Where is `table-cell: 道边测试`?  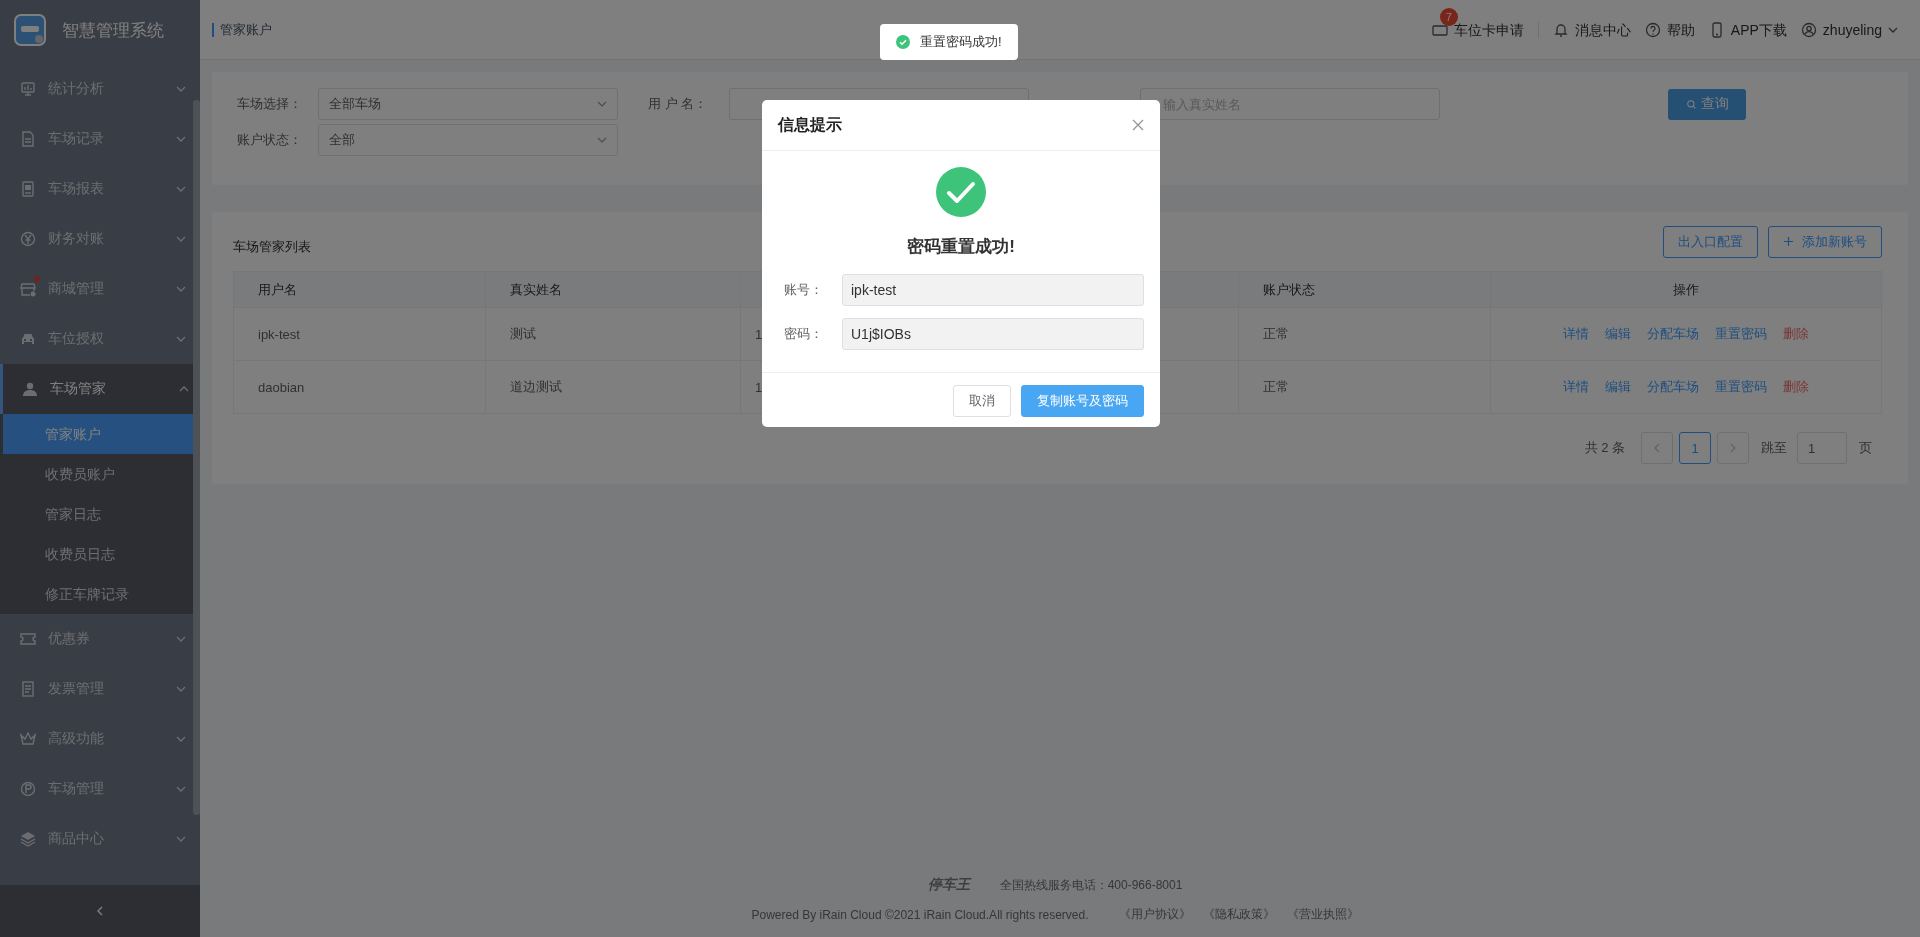 table-cell: 道边测试 is located at coordinates (613, 387).